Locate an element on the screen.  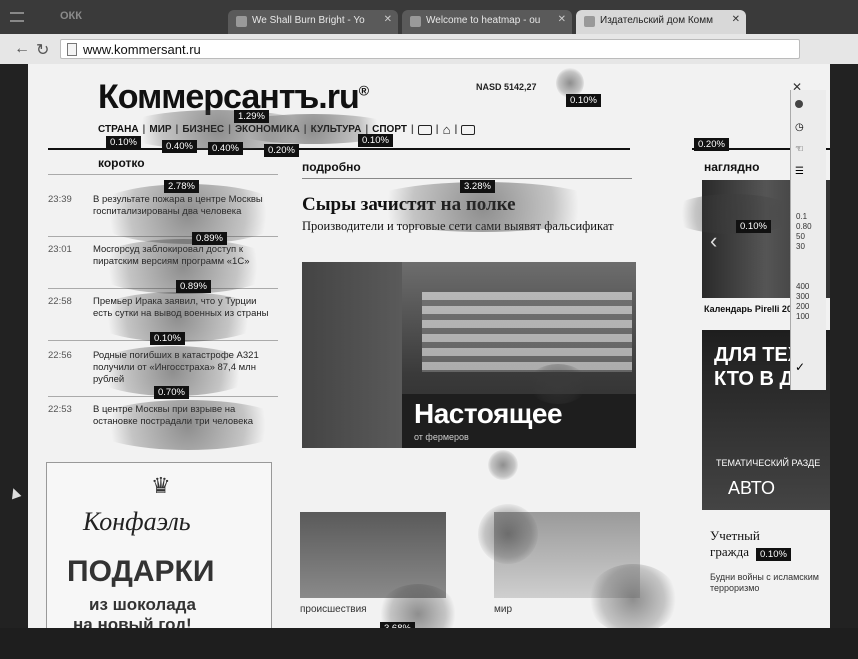
tab-label: We Shall Burn Bright - Yo is located at coordinates (308, 20).